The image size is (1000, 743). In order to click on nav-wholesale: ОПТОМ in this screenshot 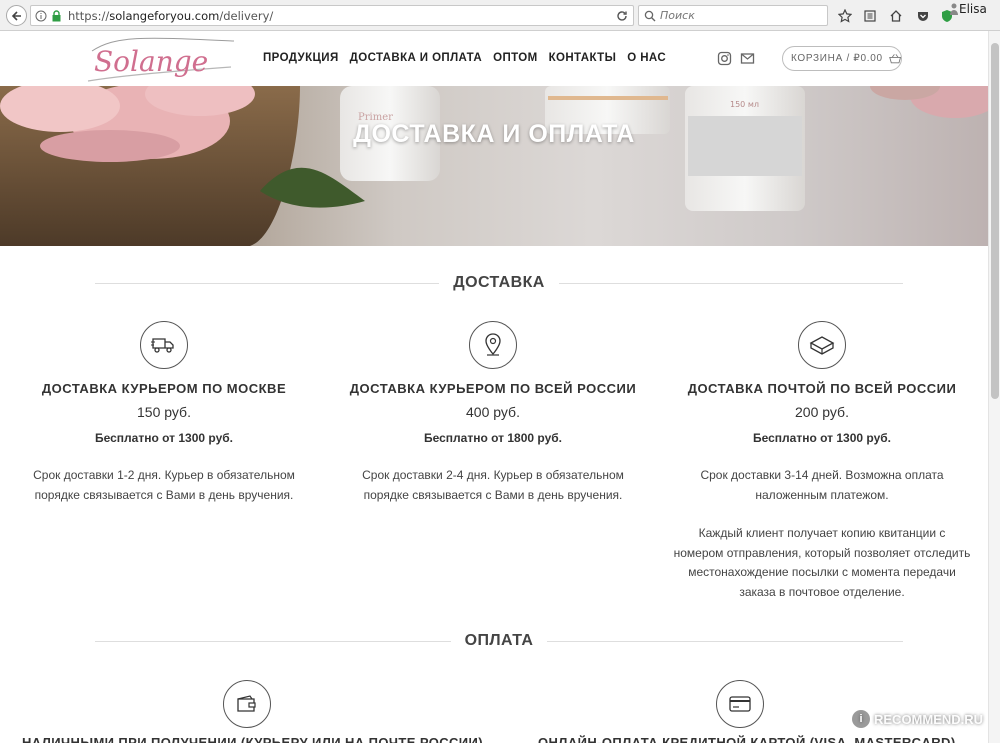, I will do `click(515, 58)`.